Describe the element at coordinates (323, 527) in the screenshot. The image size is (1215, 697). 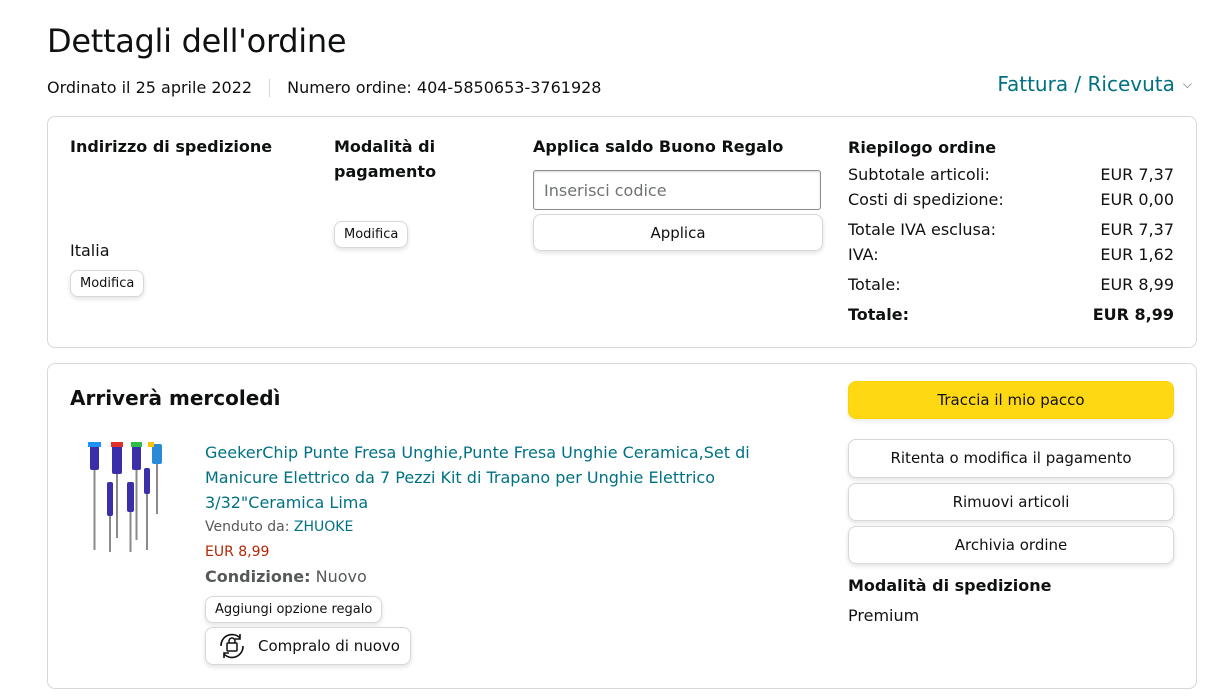
I see `seller-link: ZHUOKE` at that location.